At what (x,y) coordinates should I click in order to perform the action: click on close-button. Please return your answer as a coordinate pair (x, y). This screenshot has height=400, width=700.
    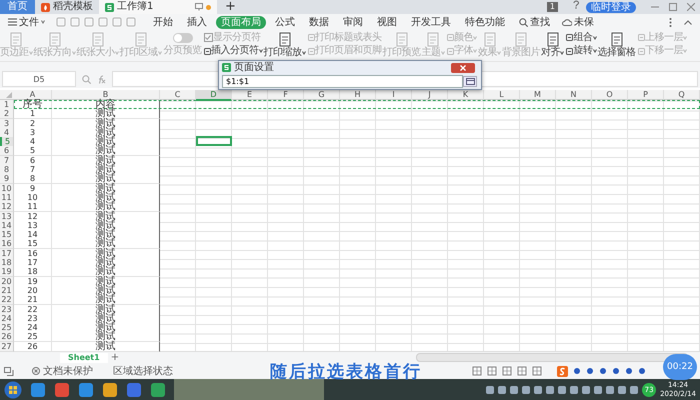
    Looking at the image, I should click on (463, 67).